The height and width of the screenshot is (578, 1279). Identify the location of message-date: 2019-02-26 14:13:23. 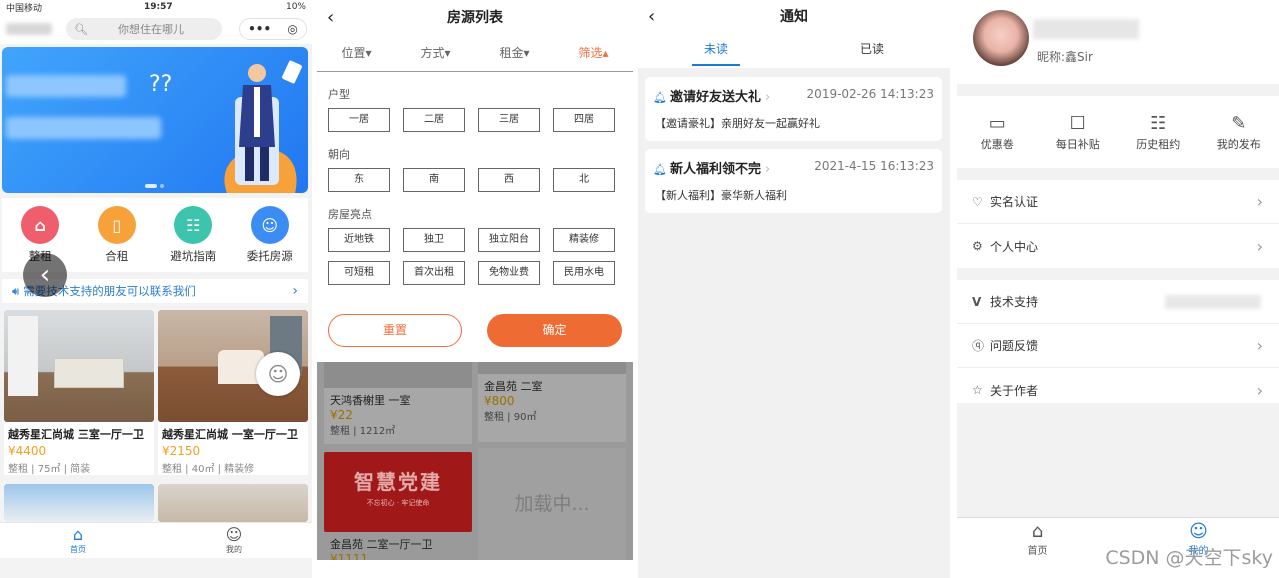
(870, 94).